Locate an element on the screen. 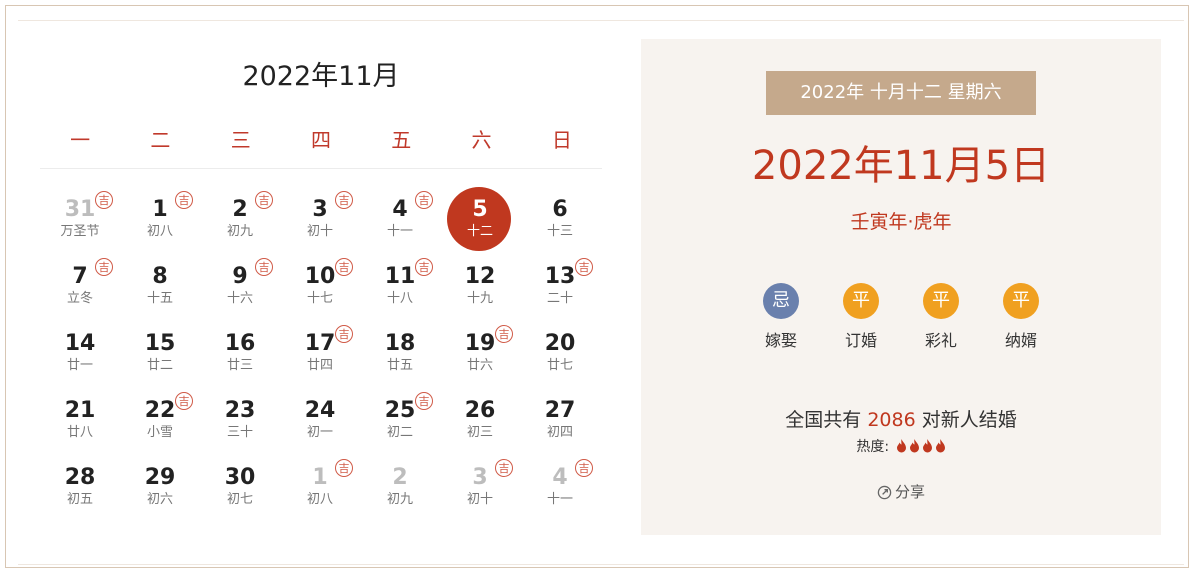  day-cell: 23 三十 is located at coordinates (240, 424).